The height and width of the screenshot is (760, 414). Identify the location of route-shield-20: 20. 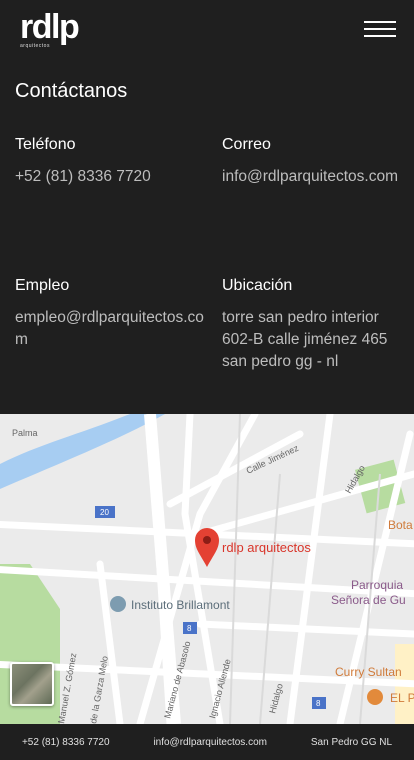
(104, 512).